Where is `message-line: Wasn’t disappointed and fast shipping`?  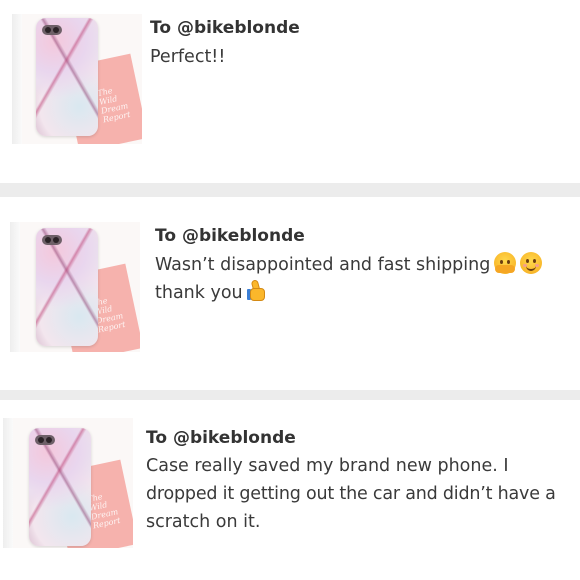
message-line: Wasn’t disappointed and fast shipping is located at coordinates (349, 265).